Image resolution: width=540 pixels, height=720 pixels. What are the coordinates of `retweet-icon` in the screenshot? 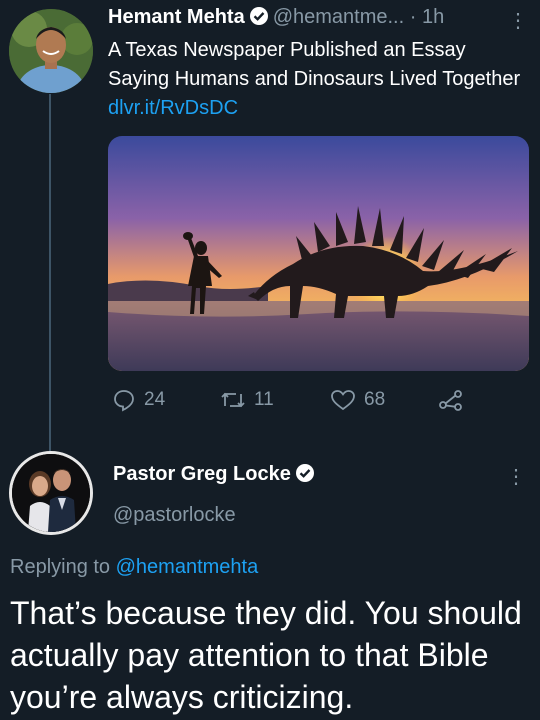 It's located at (233, 400).